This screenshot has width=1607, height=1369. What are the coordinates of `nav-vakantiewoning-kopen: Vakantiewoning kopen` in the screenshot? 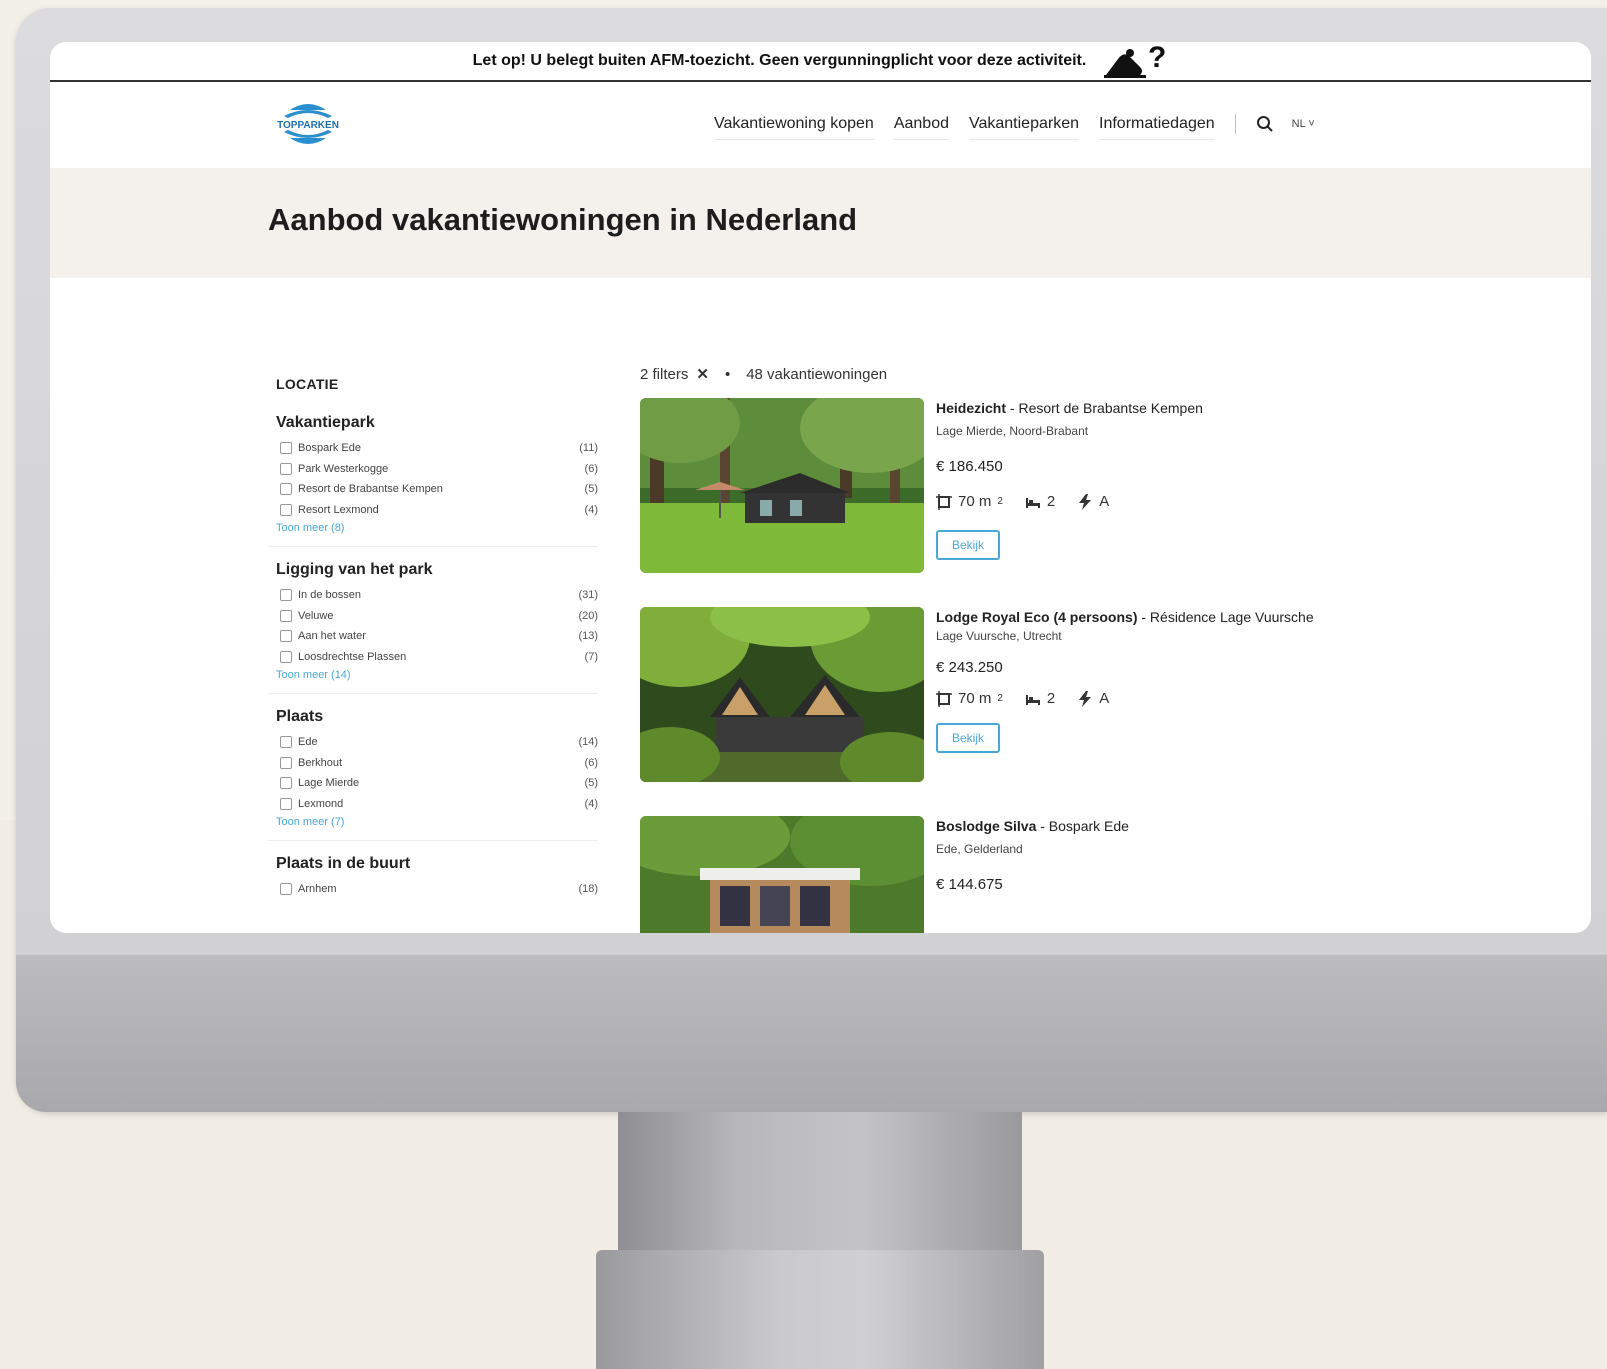 It's located at (794, 127).